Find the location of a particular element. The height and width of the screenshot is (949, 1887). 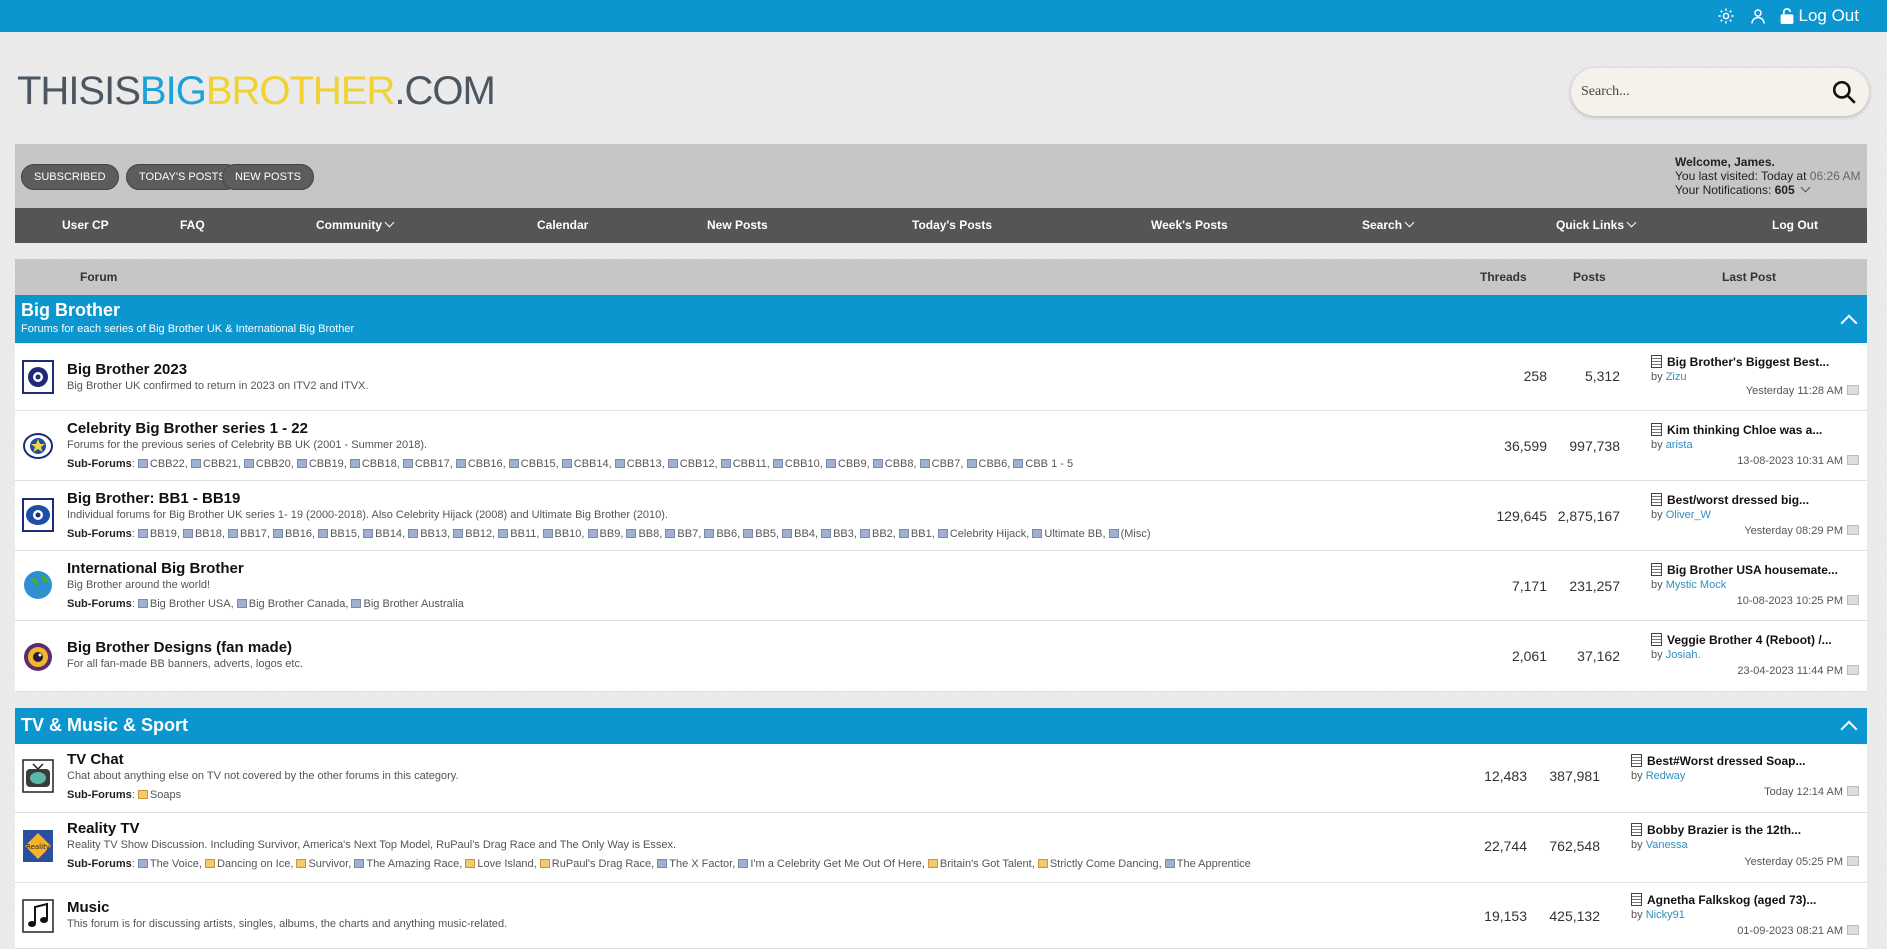

subforum-link: Ultimate BB is located at coordinates (1067, 534).